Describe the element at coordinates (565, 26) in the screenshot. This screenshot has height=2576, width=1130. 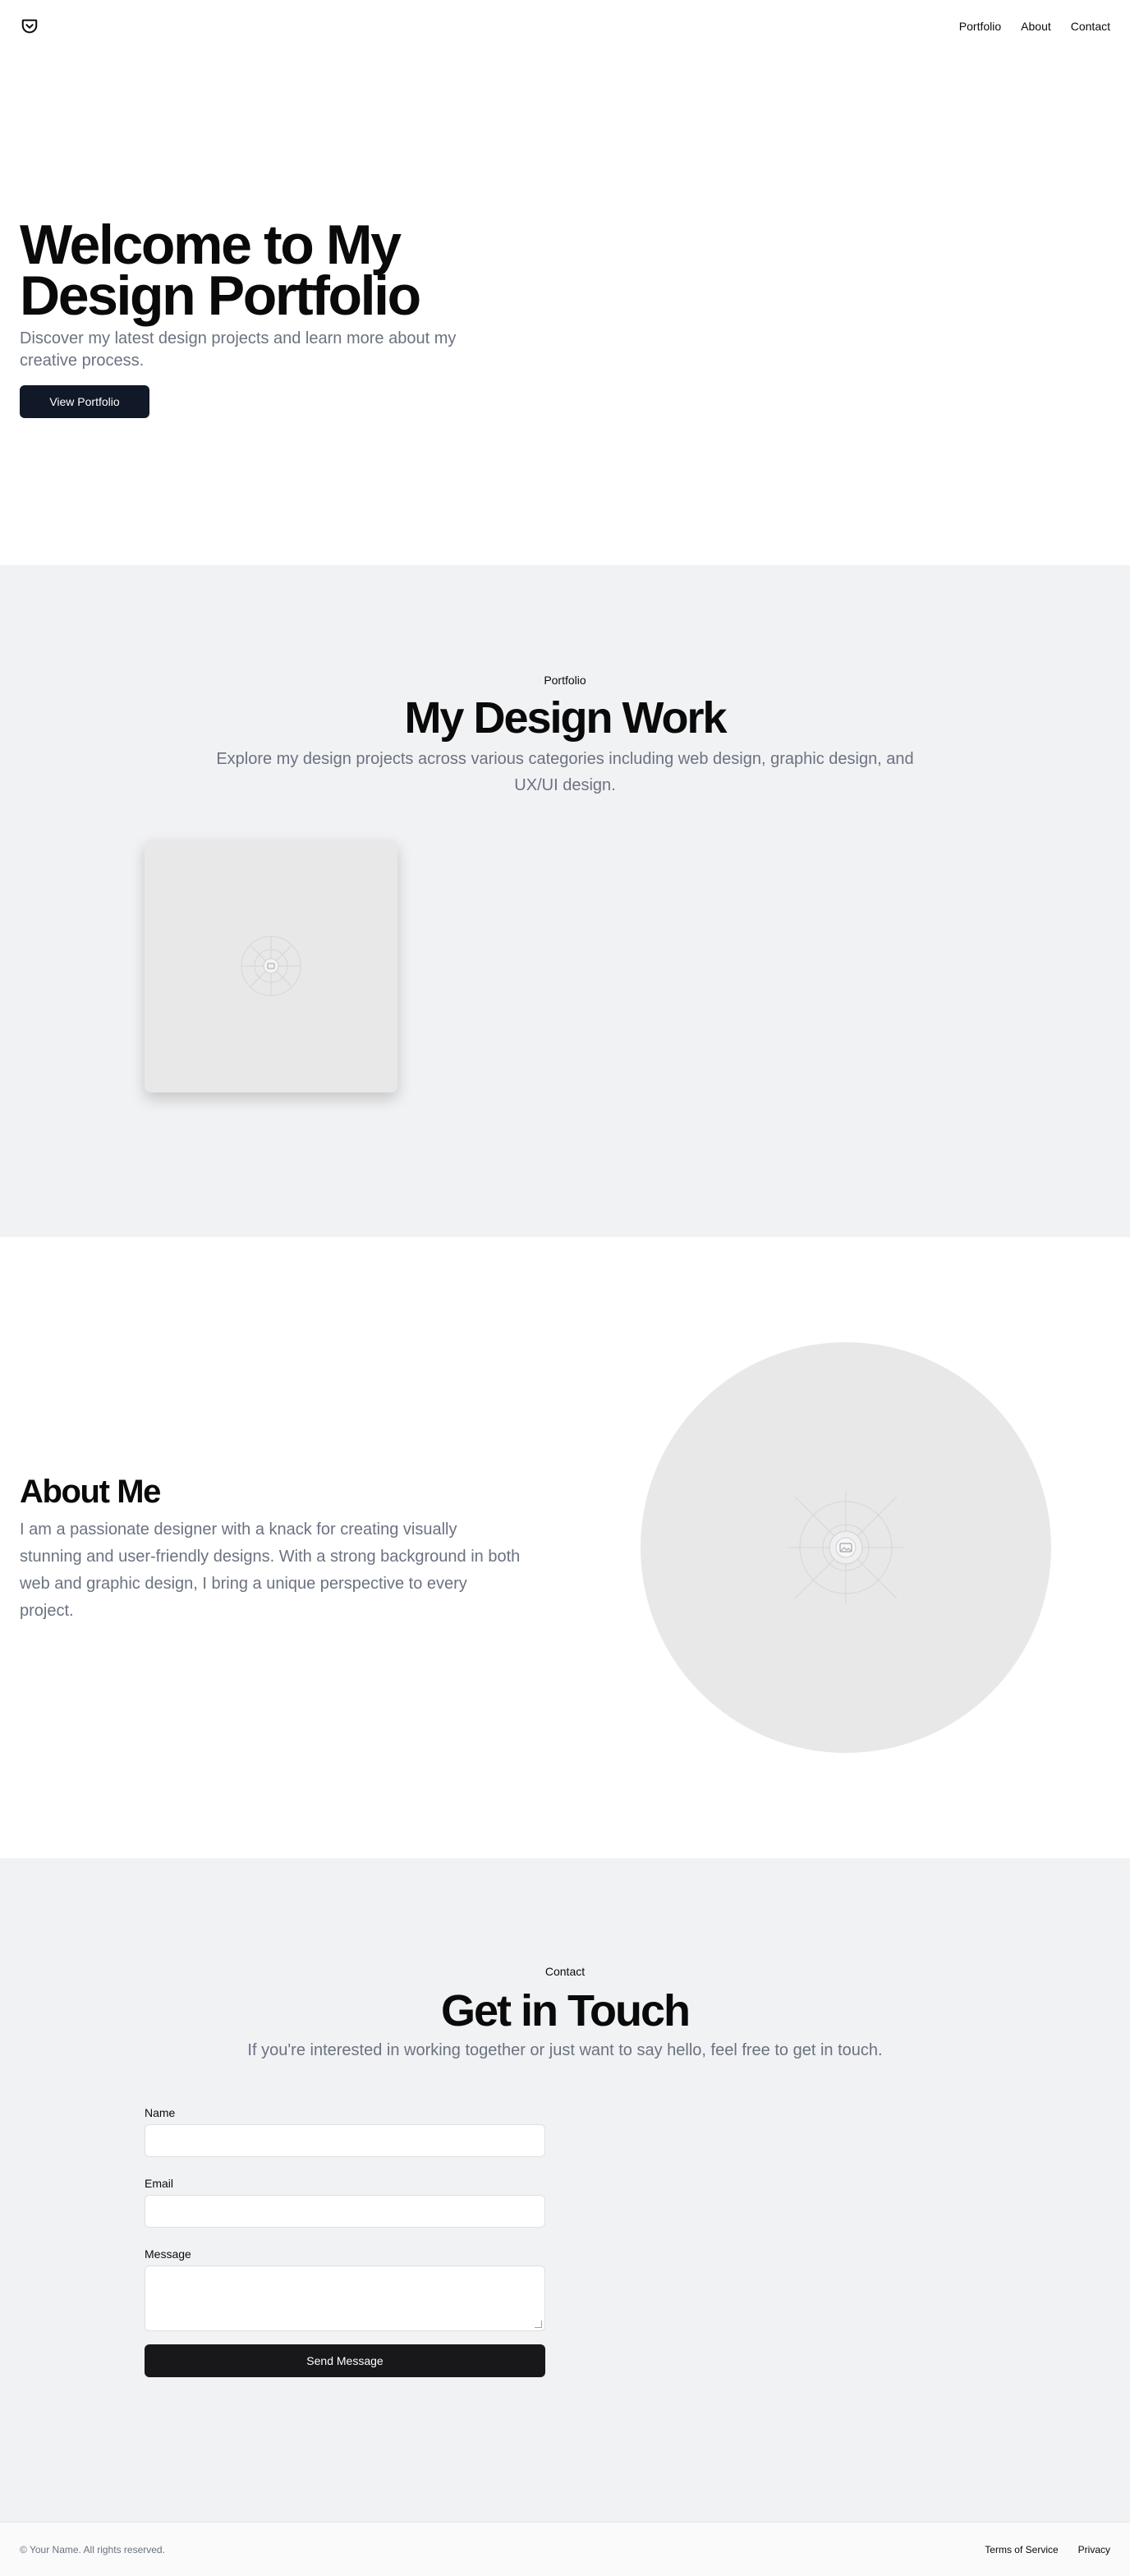
I see `site-header: Portfolio About Contact` at that location.